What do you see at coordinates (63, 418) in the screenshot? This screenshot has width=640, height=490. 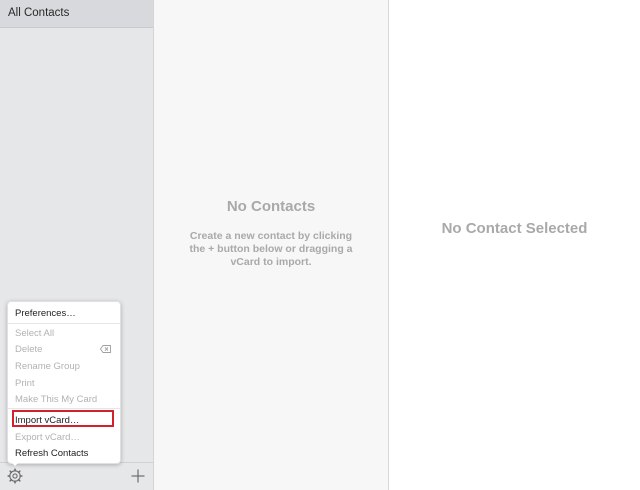 I see `highlight-annotation` at bounding box center [63, 418].